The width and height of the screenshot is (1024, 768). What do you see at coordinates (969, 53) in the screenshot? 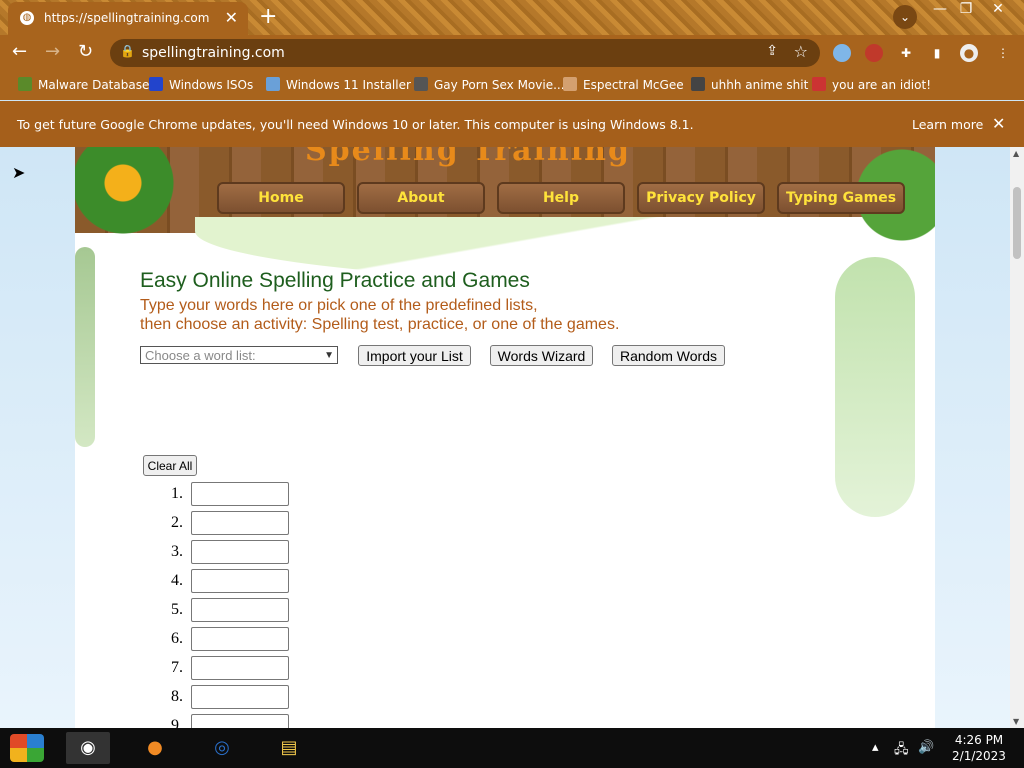
I see `profile-icon: ●` at bounding box center [969, 53].